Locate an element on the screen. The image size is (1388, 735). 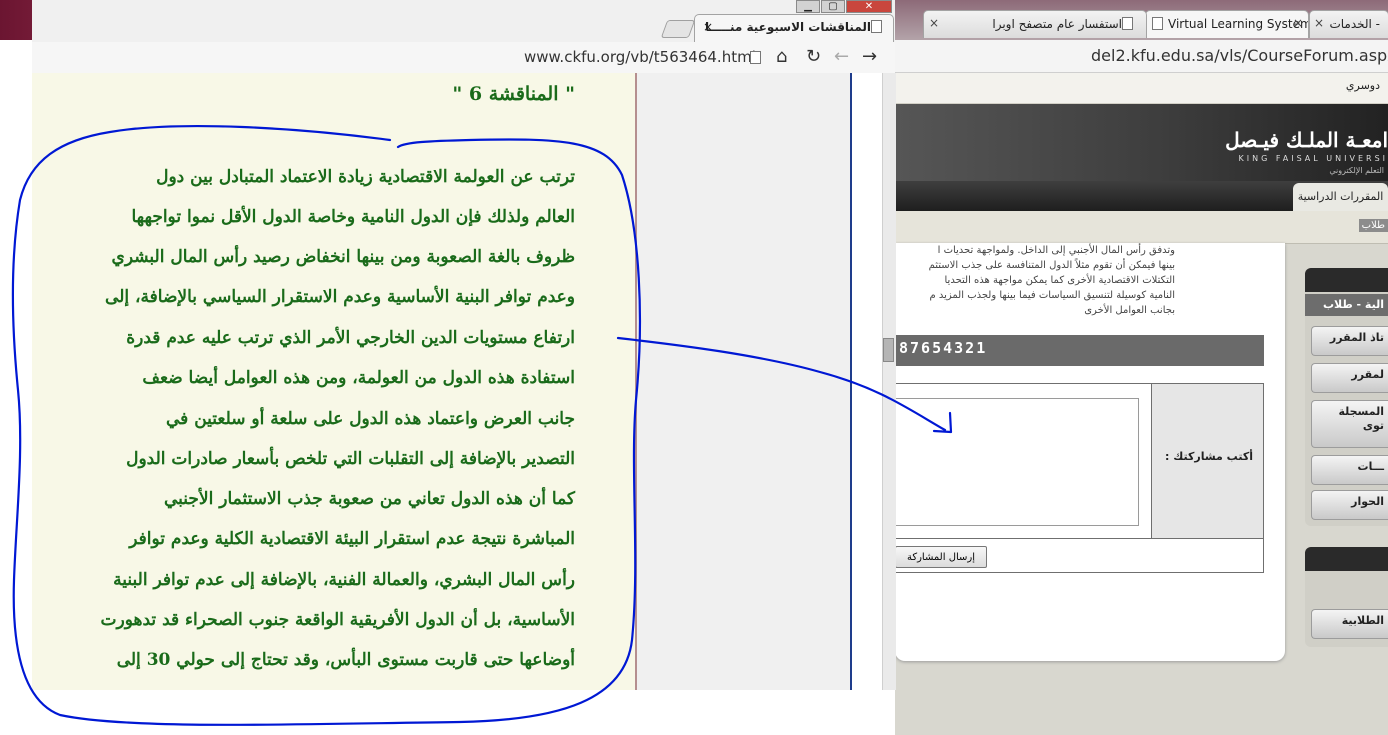
minimize-icon: ▁ is located at coordinates (808, 6).